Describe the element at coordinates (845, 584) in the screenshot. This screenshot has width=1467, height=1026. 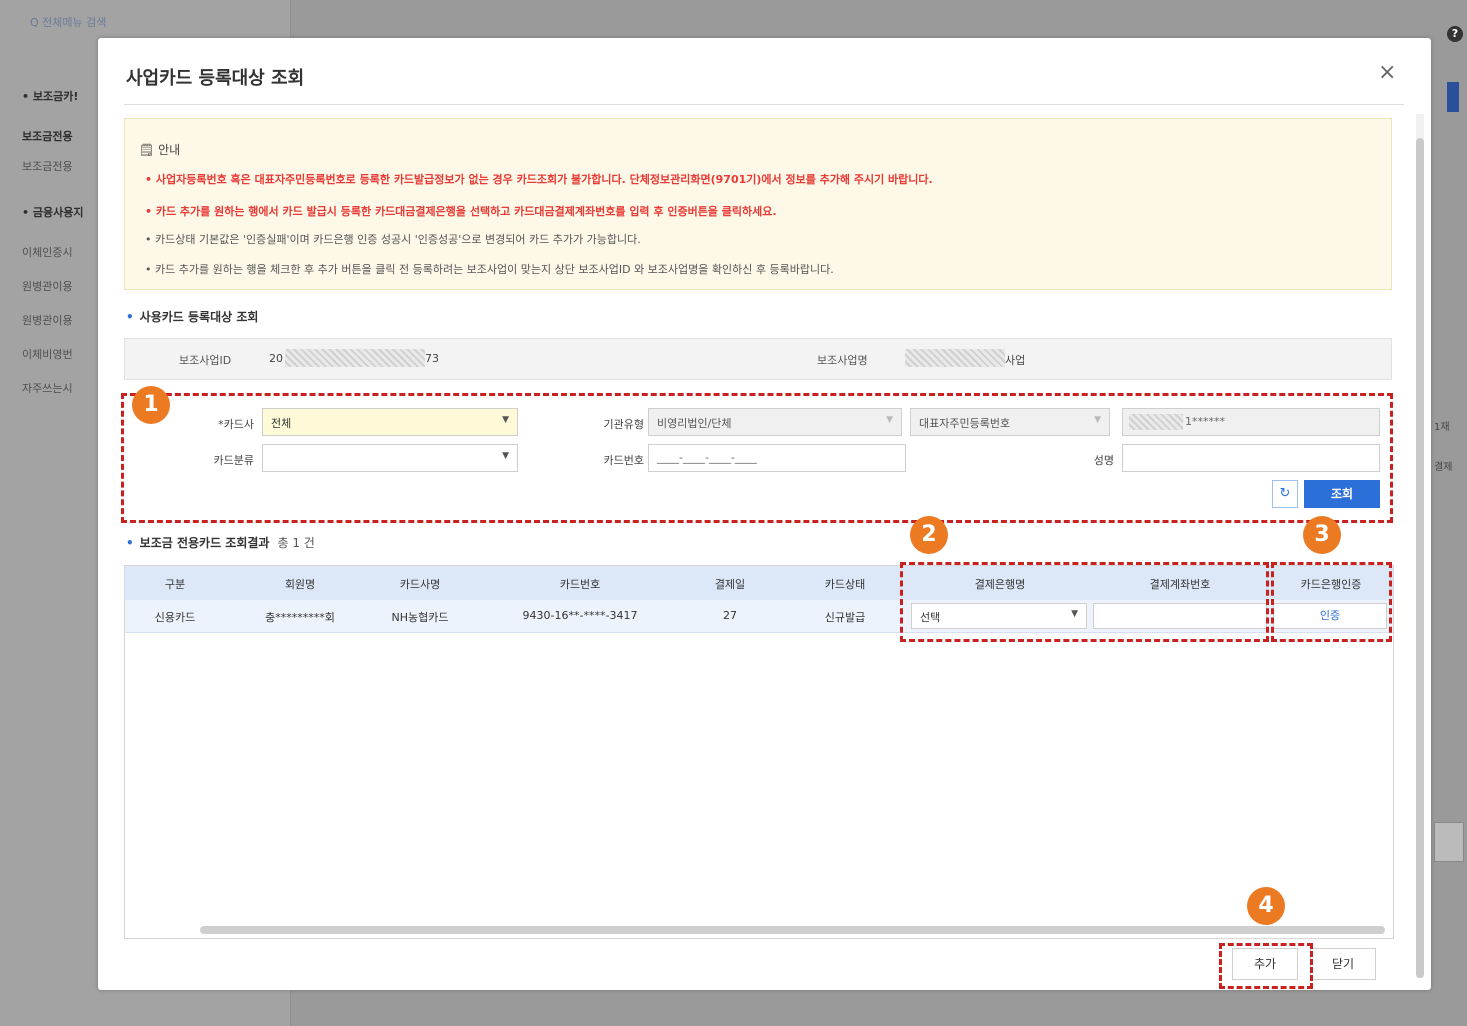
I see `column-header: 카드상태` at that location.